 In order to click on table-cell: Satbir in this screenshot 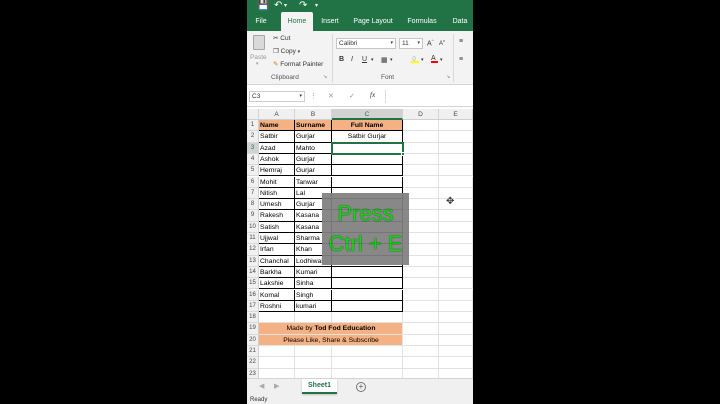, I will do `click(277, 137)`.